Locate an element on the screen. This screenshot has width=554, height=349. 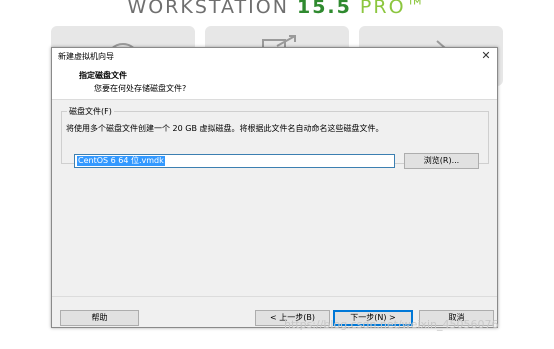
help-button: 帮助 is located at coordinates (99, 318).